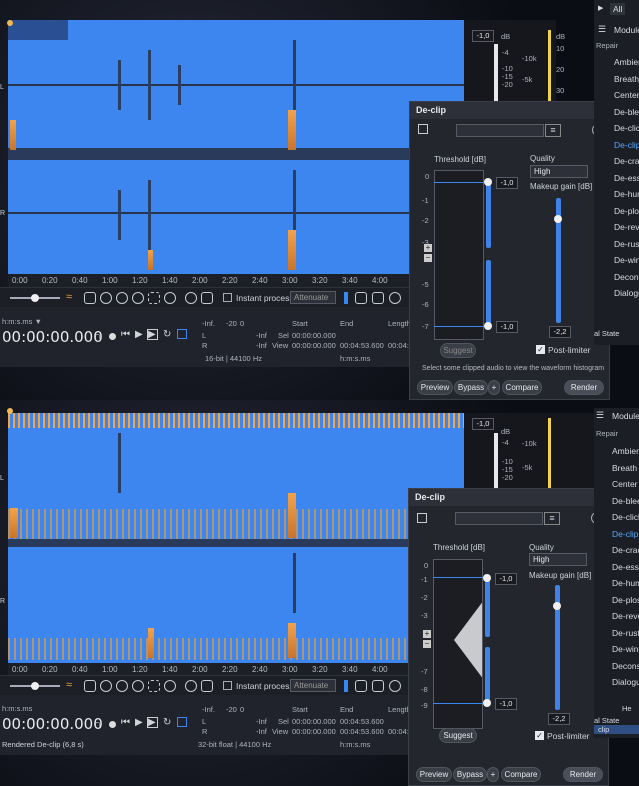 This screenshot has height=786, width=639. I want to click on module-item: Center, so click(626, 95).